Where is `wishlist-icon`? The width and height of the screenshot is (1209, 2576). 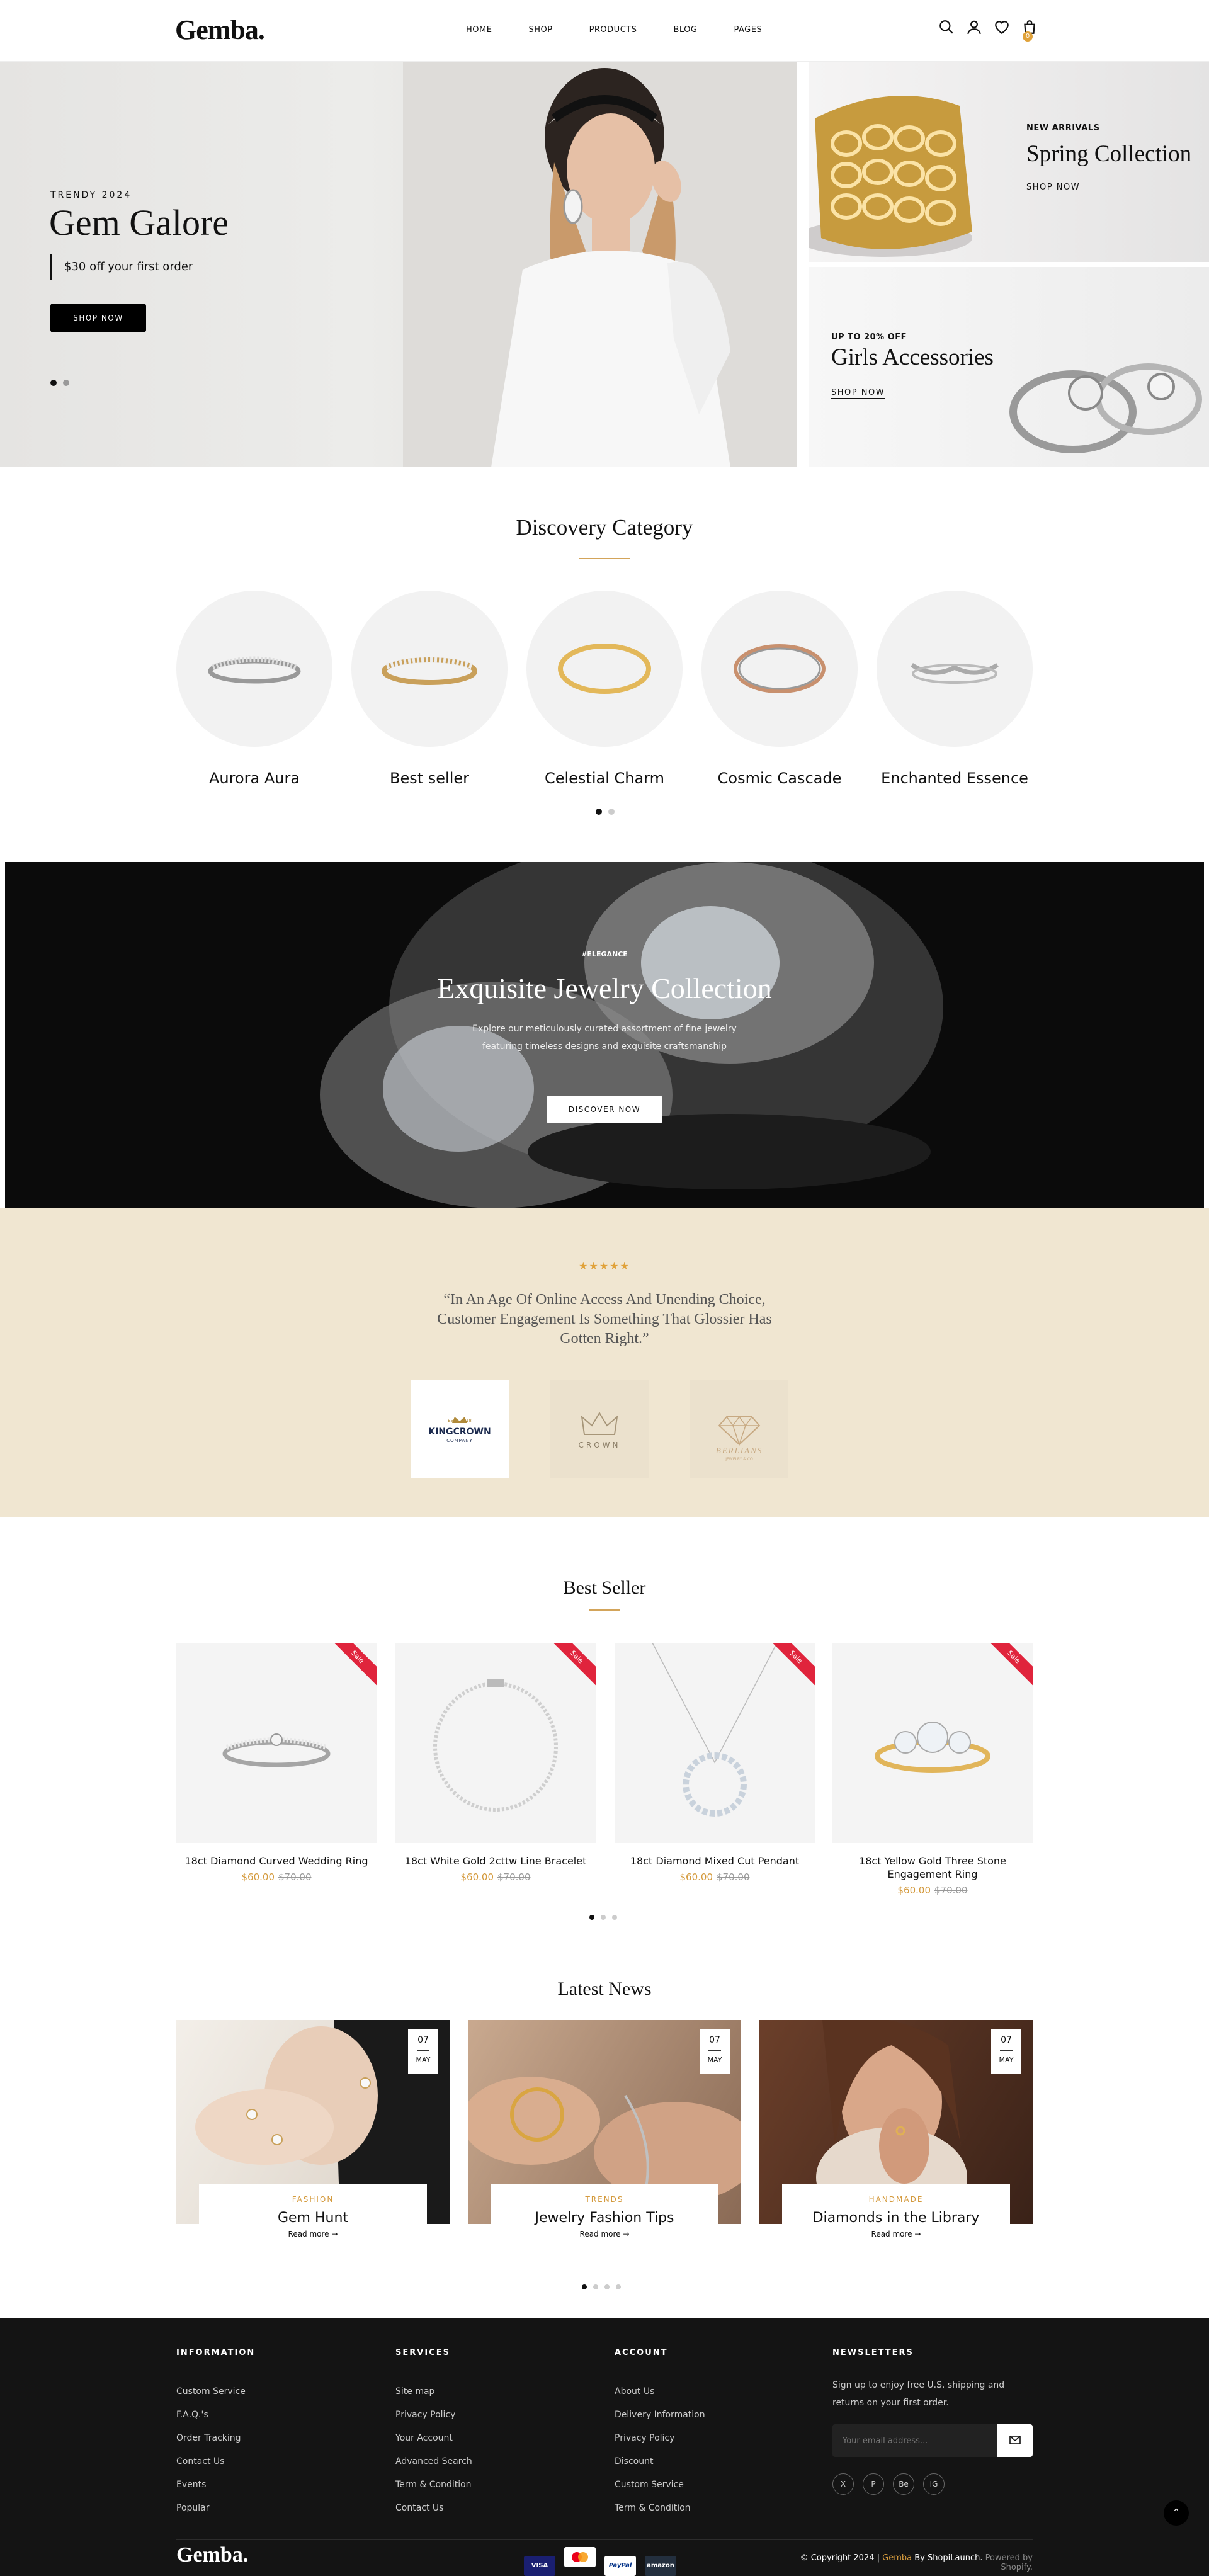
wishlist-icon is located at coordinates (1002, 27).